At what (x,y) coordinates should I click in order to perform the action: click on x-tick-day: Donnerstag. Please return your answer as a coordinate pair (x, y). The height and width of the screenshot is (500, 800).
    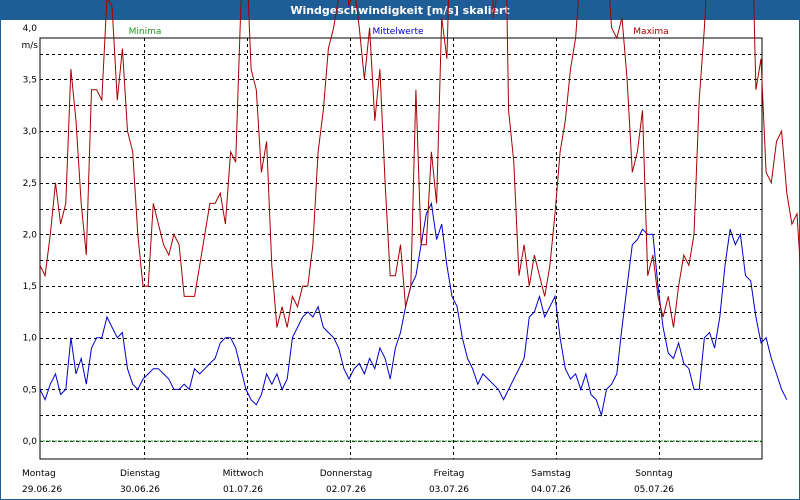
    Looking at the image, I should click on (346, 474).